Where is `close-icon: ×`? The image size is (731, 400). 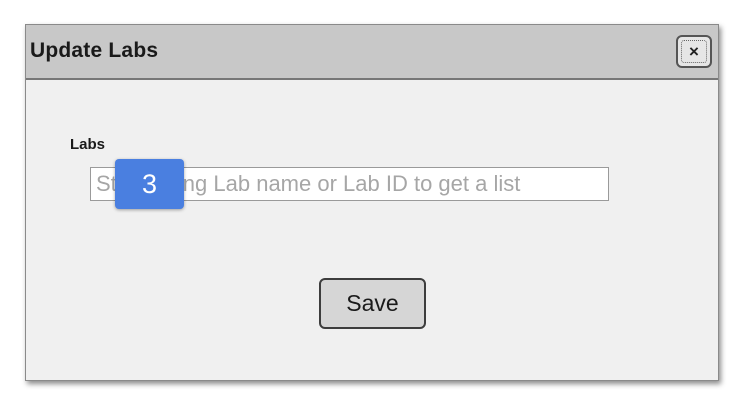
close-icon: × is located at coordinates (694, 51).